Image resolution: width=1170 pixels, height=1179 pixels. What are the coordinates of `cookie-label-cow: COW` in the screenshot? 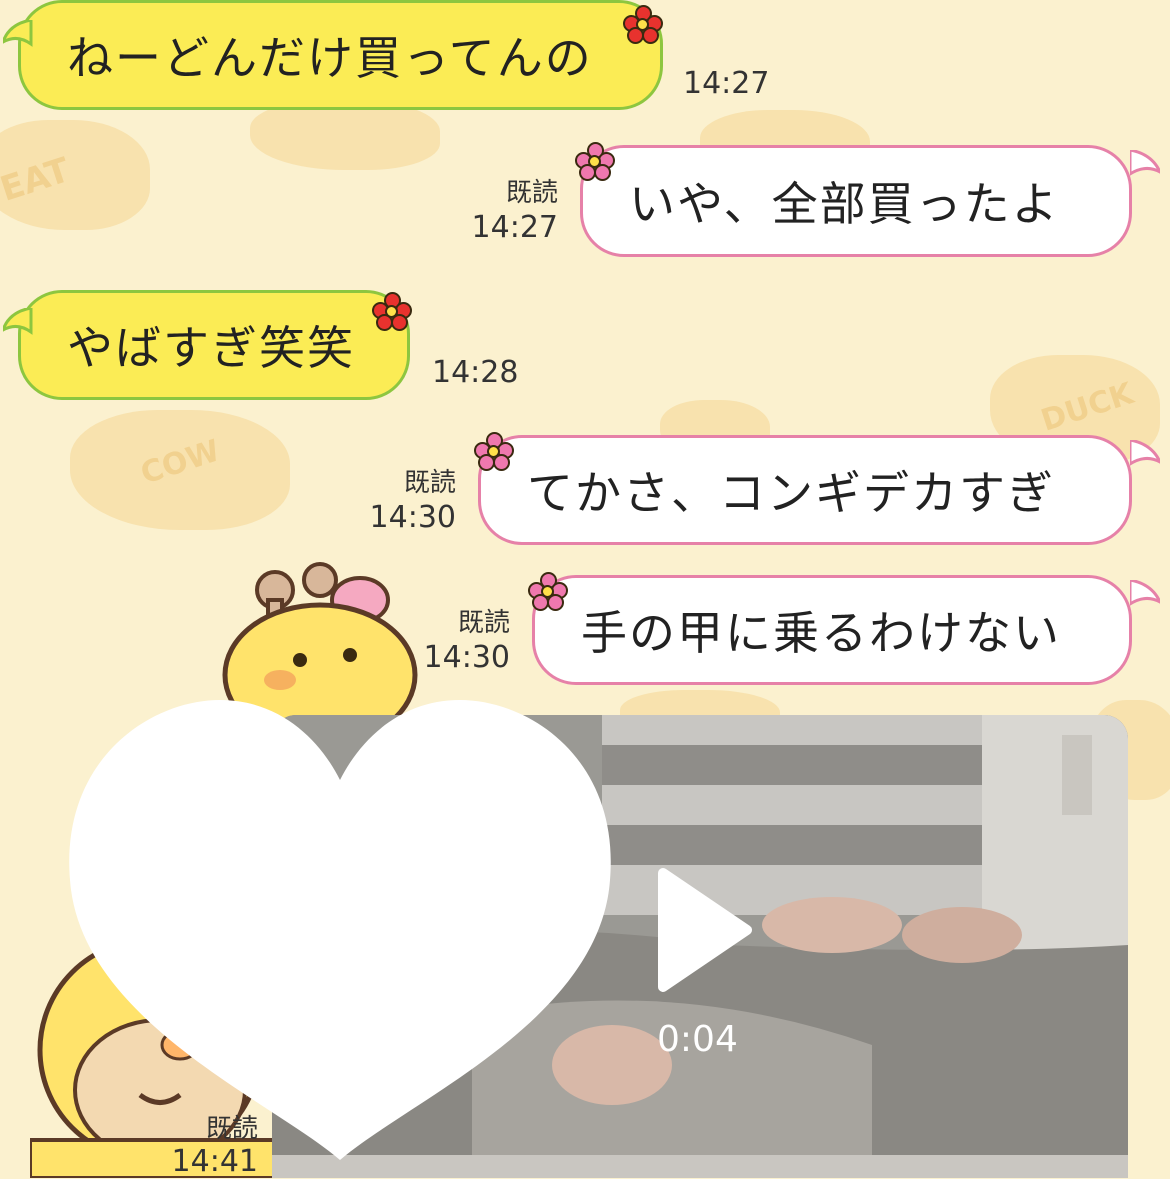 It's located at (180, 462).